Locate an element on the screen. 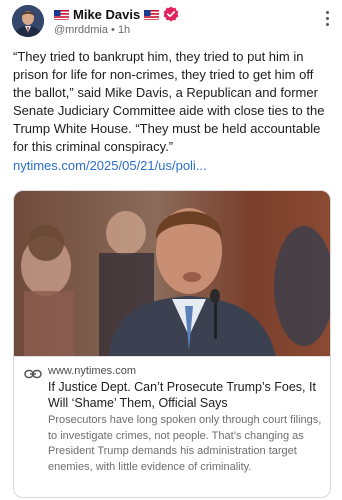 Image resolution: width=342 pixels, height=500 pixels. author-meta: @mrddmia • 1h is located at coordinates (92, 30).